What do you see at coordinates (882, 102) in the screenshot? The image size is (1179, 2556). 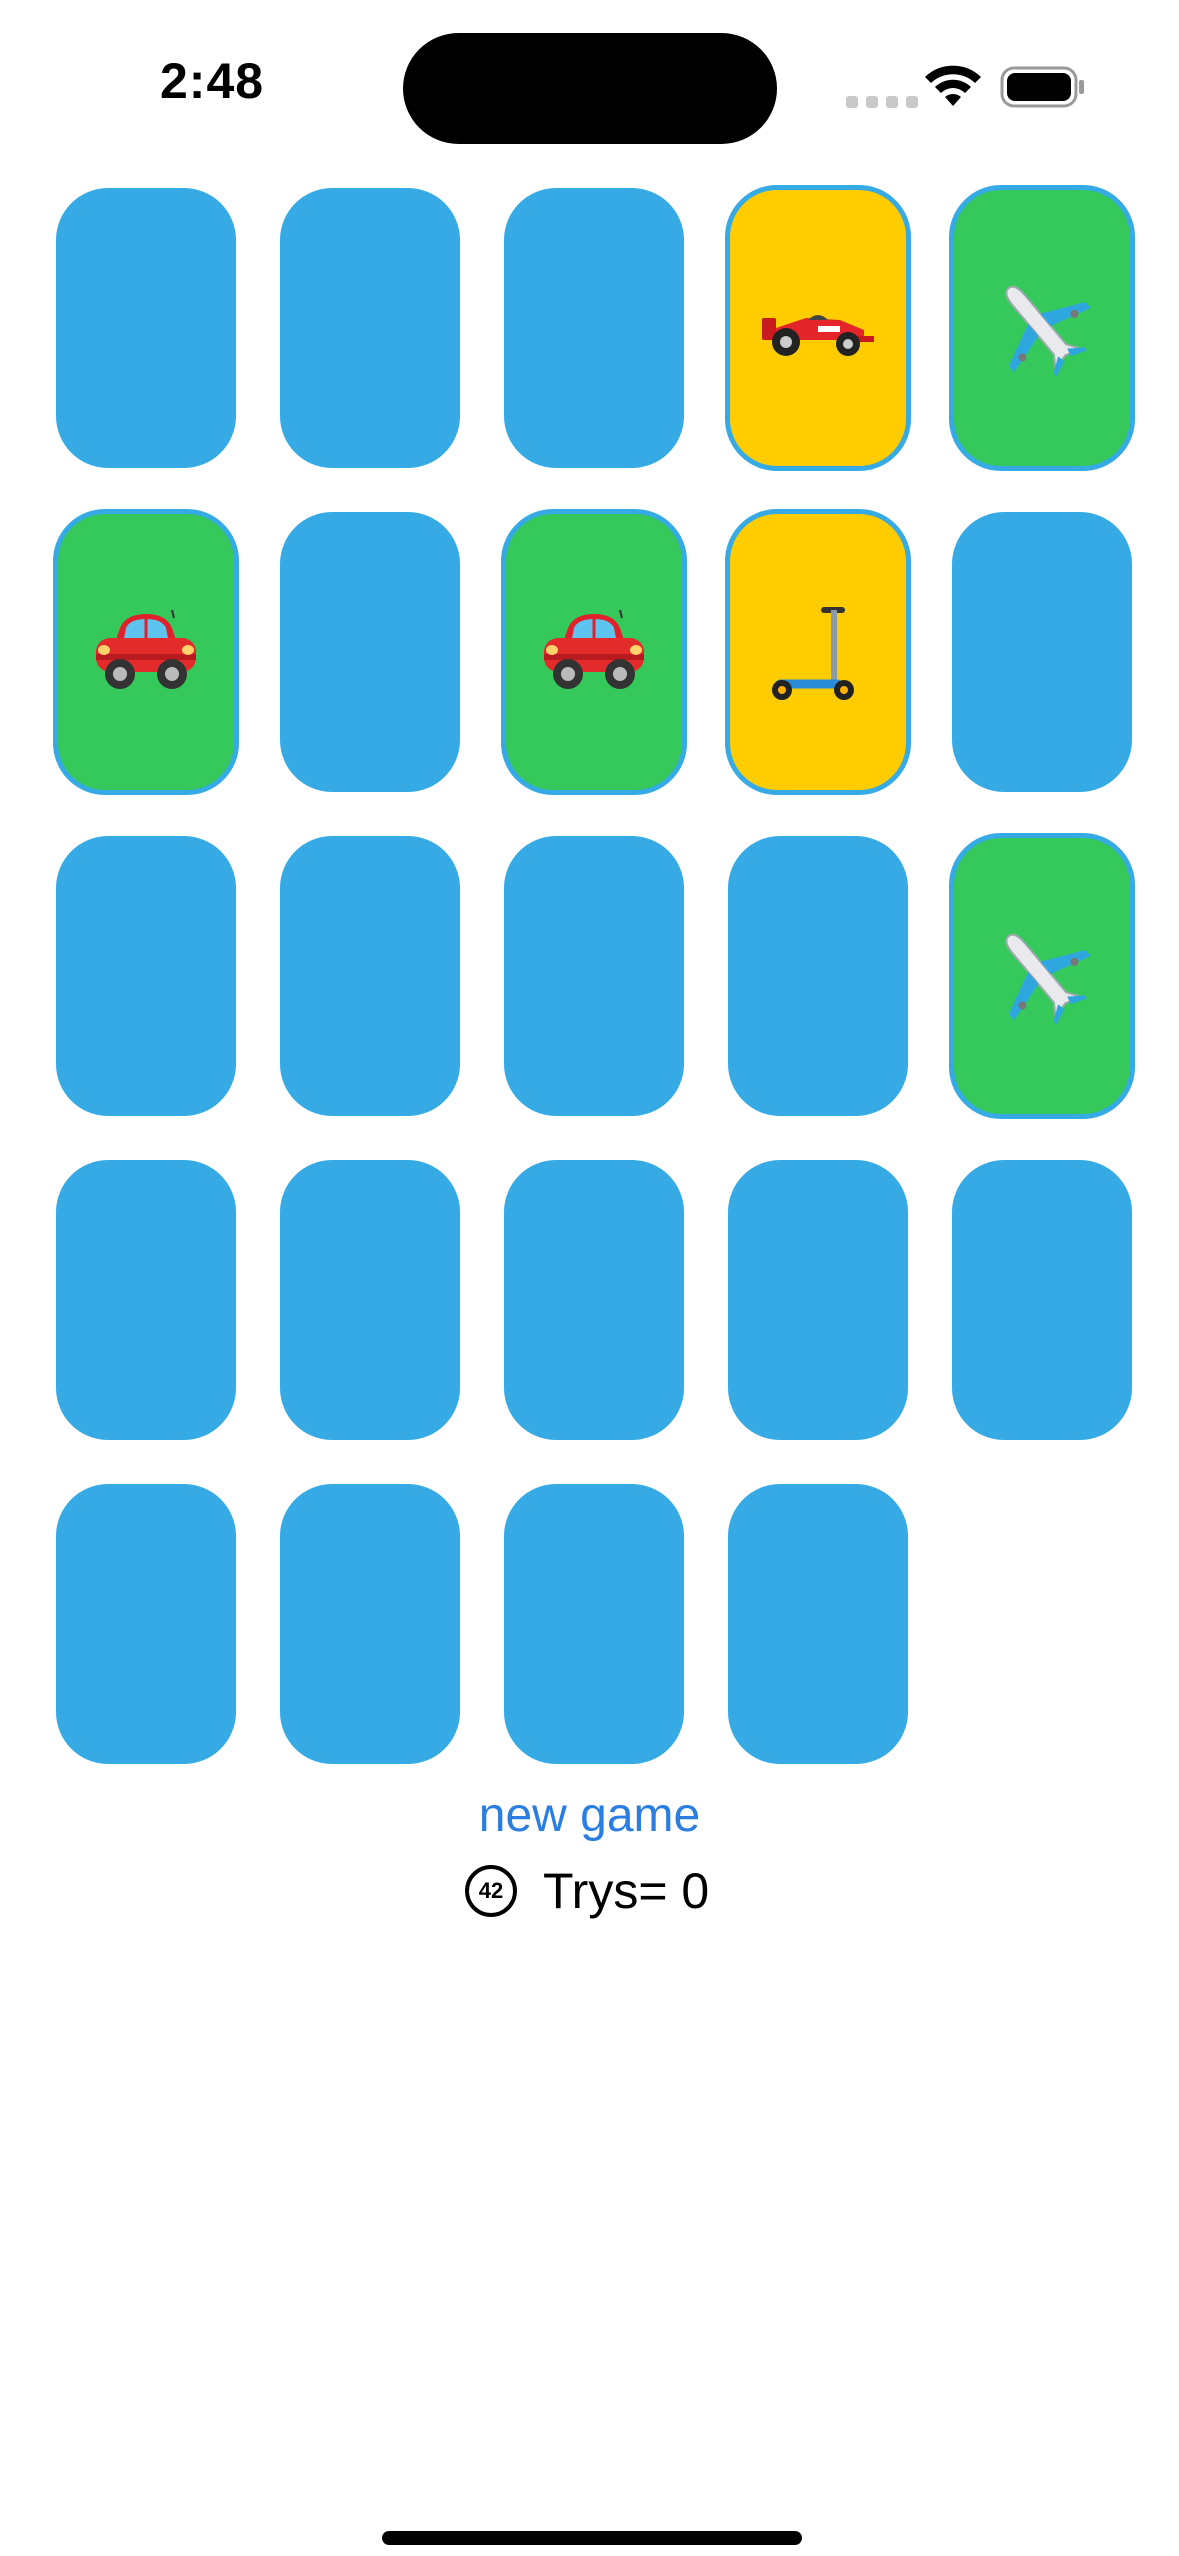 I see `cellular-signal-icon` at bounding box center [882, 102].